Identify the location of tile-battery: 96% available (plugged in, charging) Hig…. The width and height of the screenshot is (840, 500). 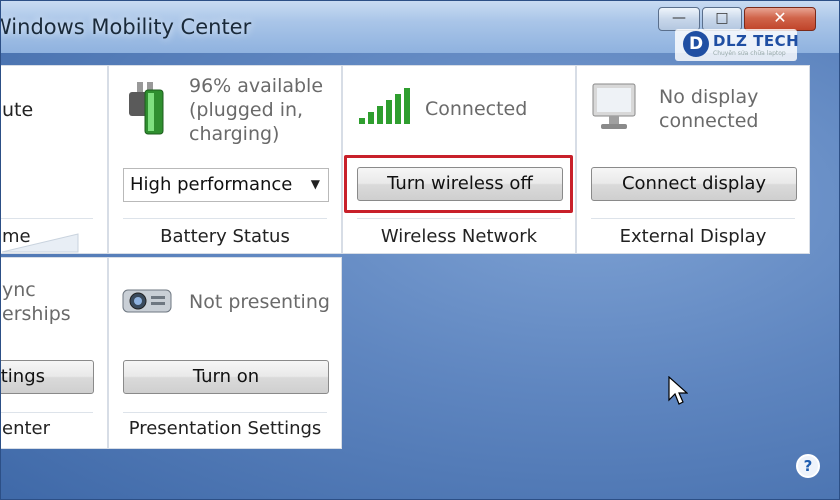
(225, 159).